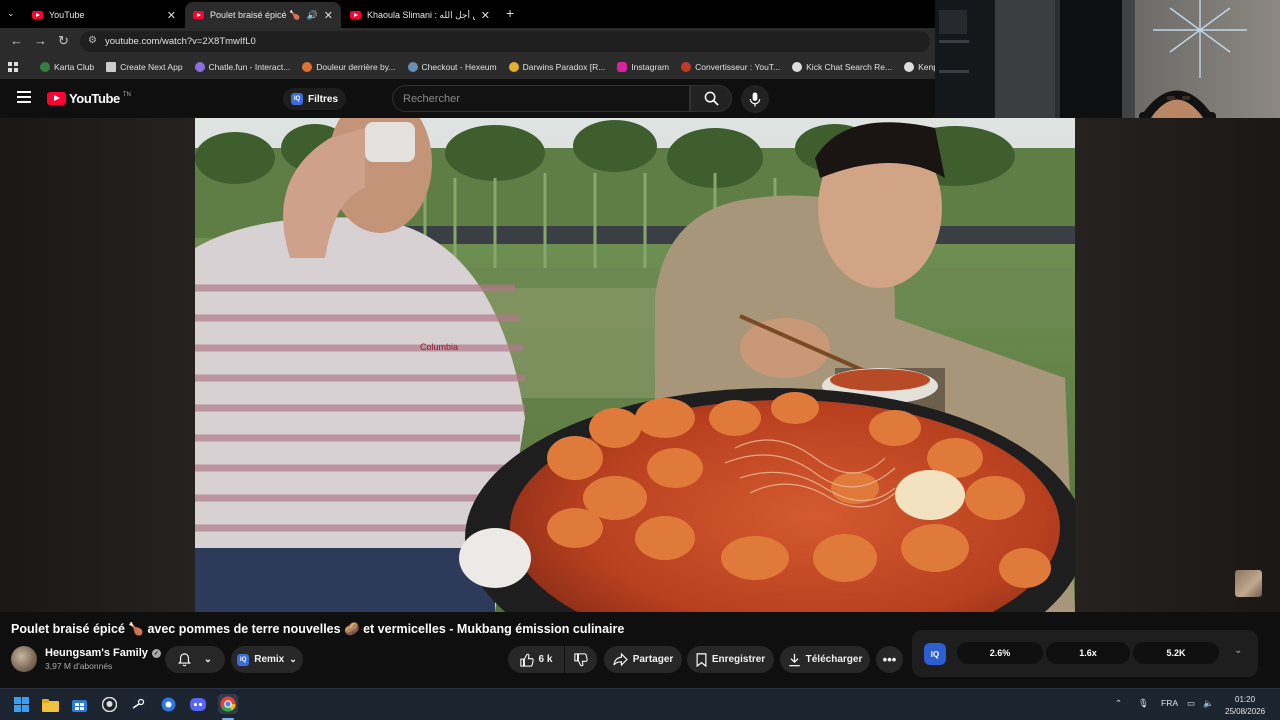  I want to click on microphone-icon, so click(755, 99).